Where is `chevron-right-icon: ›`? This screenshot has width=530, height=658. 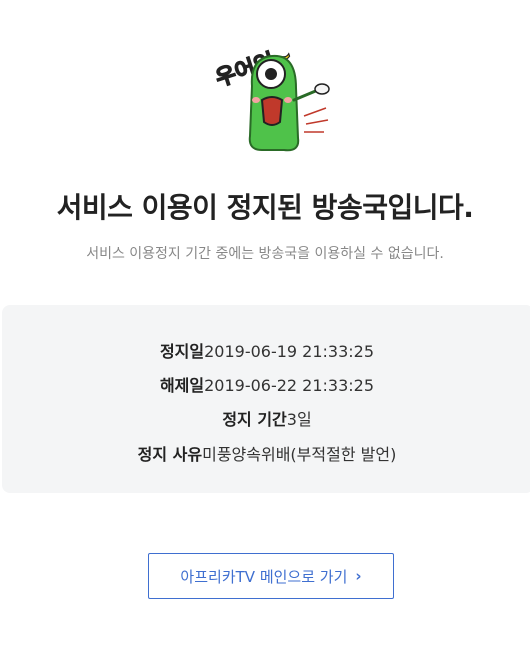 chevron-right-icon: › is located at coordinates (358, 576).